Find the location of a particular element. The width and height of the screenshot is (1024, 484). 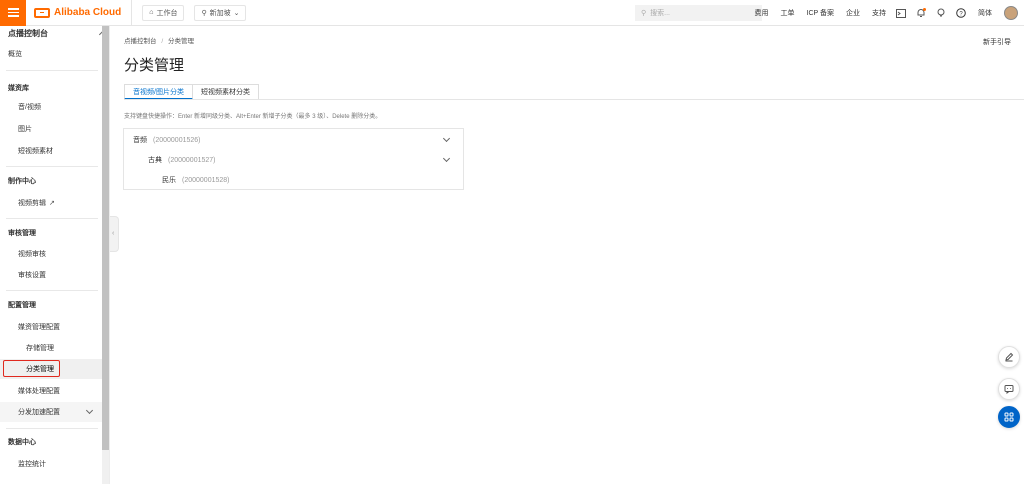

tab-short-video-category: 短视频素材分类 is located at coordinates (225, 92).